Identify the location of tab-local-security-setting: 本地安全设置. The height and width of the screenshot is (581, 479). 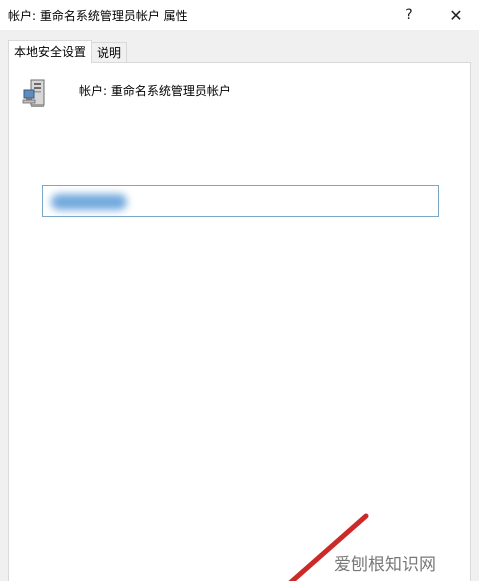
(50, 51).